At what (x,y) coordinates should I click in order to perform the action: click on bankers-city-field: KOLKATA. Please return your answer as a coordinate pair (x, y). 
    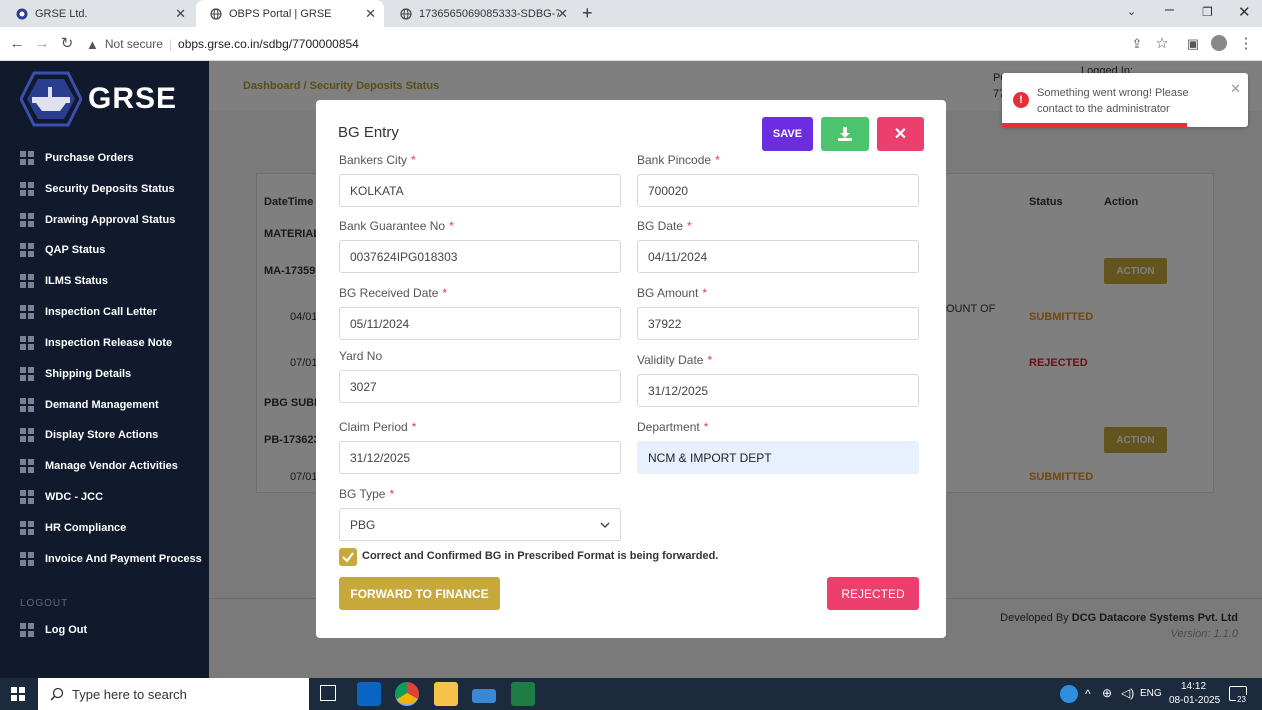
    Looking at the image, I should click on (480, 190).